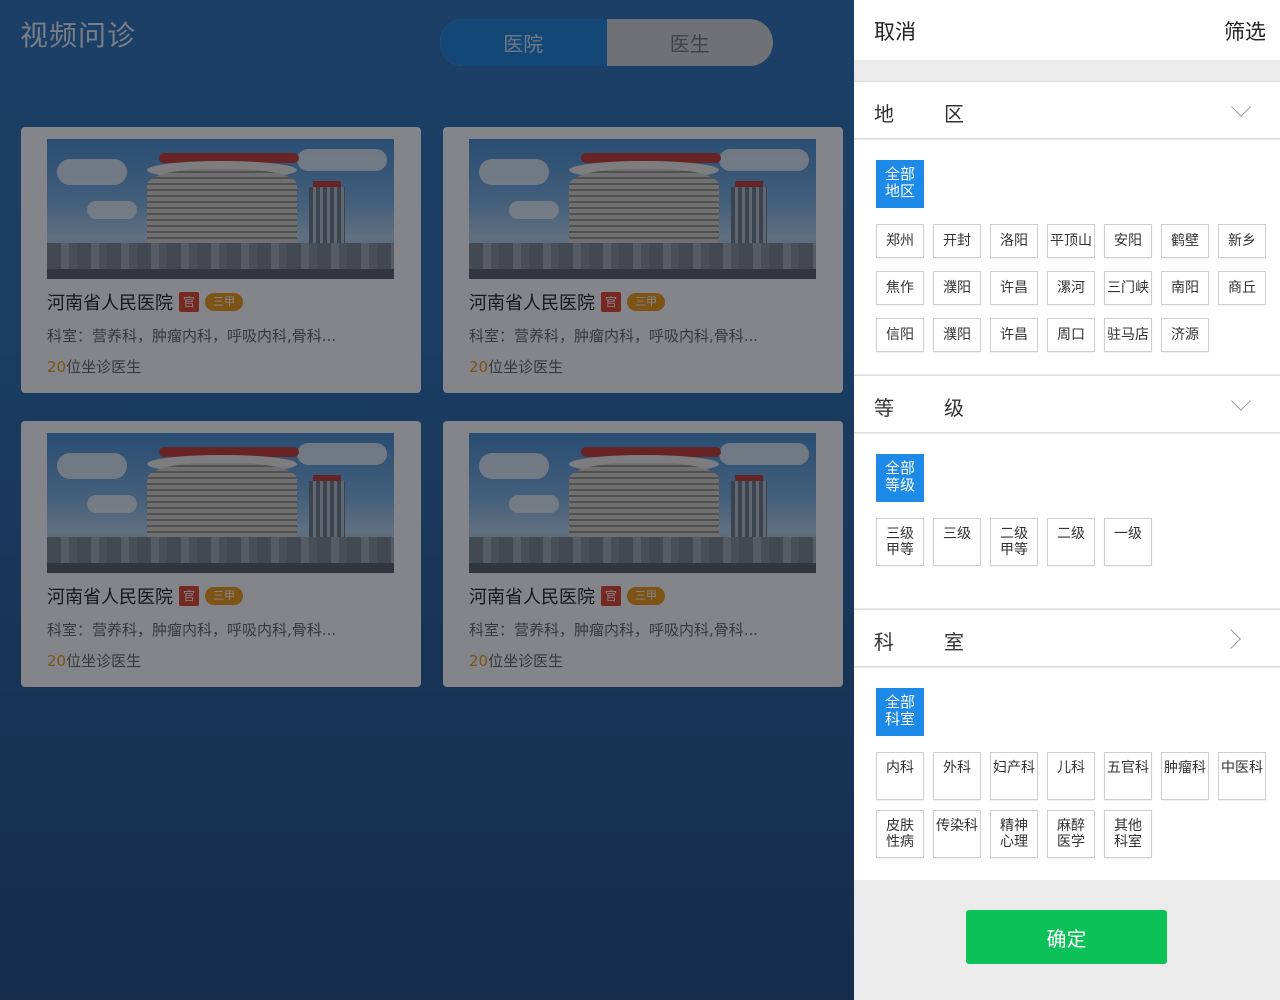 Image resolution: width=1280 pixels, height=1000 pixels. I want to click on region-chip: 安阳, so click(1128, 241).